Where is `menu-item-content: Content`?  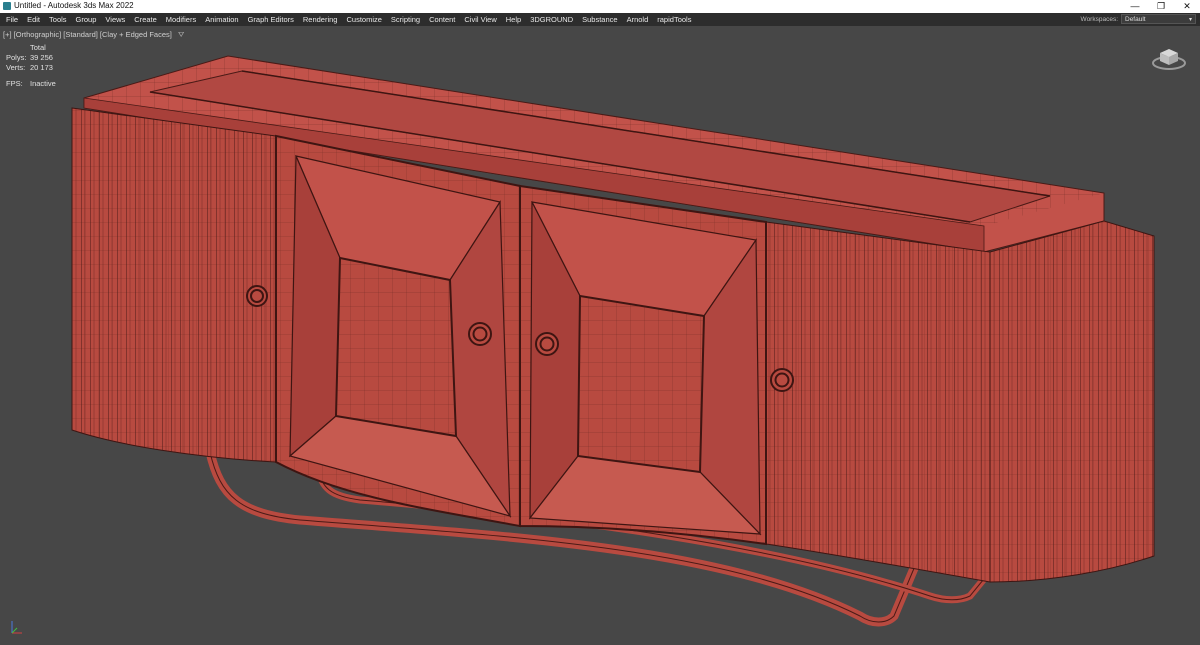
menu-item-content: Content is located at coordinates (442, 18).